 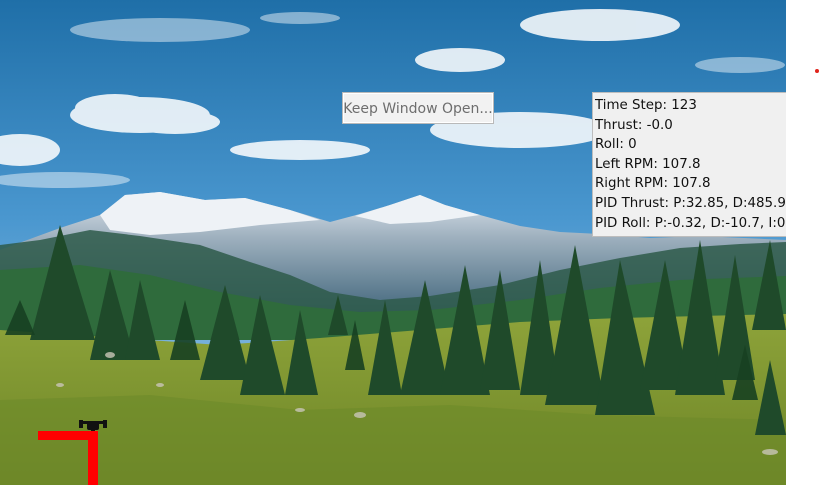 I want to click on telemetry-time-step: Time Step: 123, so click(x=646, y=105).